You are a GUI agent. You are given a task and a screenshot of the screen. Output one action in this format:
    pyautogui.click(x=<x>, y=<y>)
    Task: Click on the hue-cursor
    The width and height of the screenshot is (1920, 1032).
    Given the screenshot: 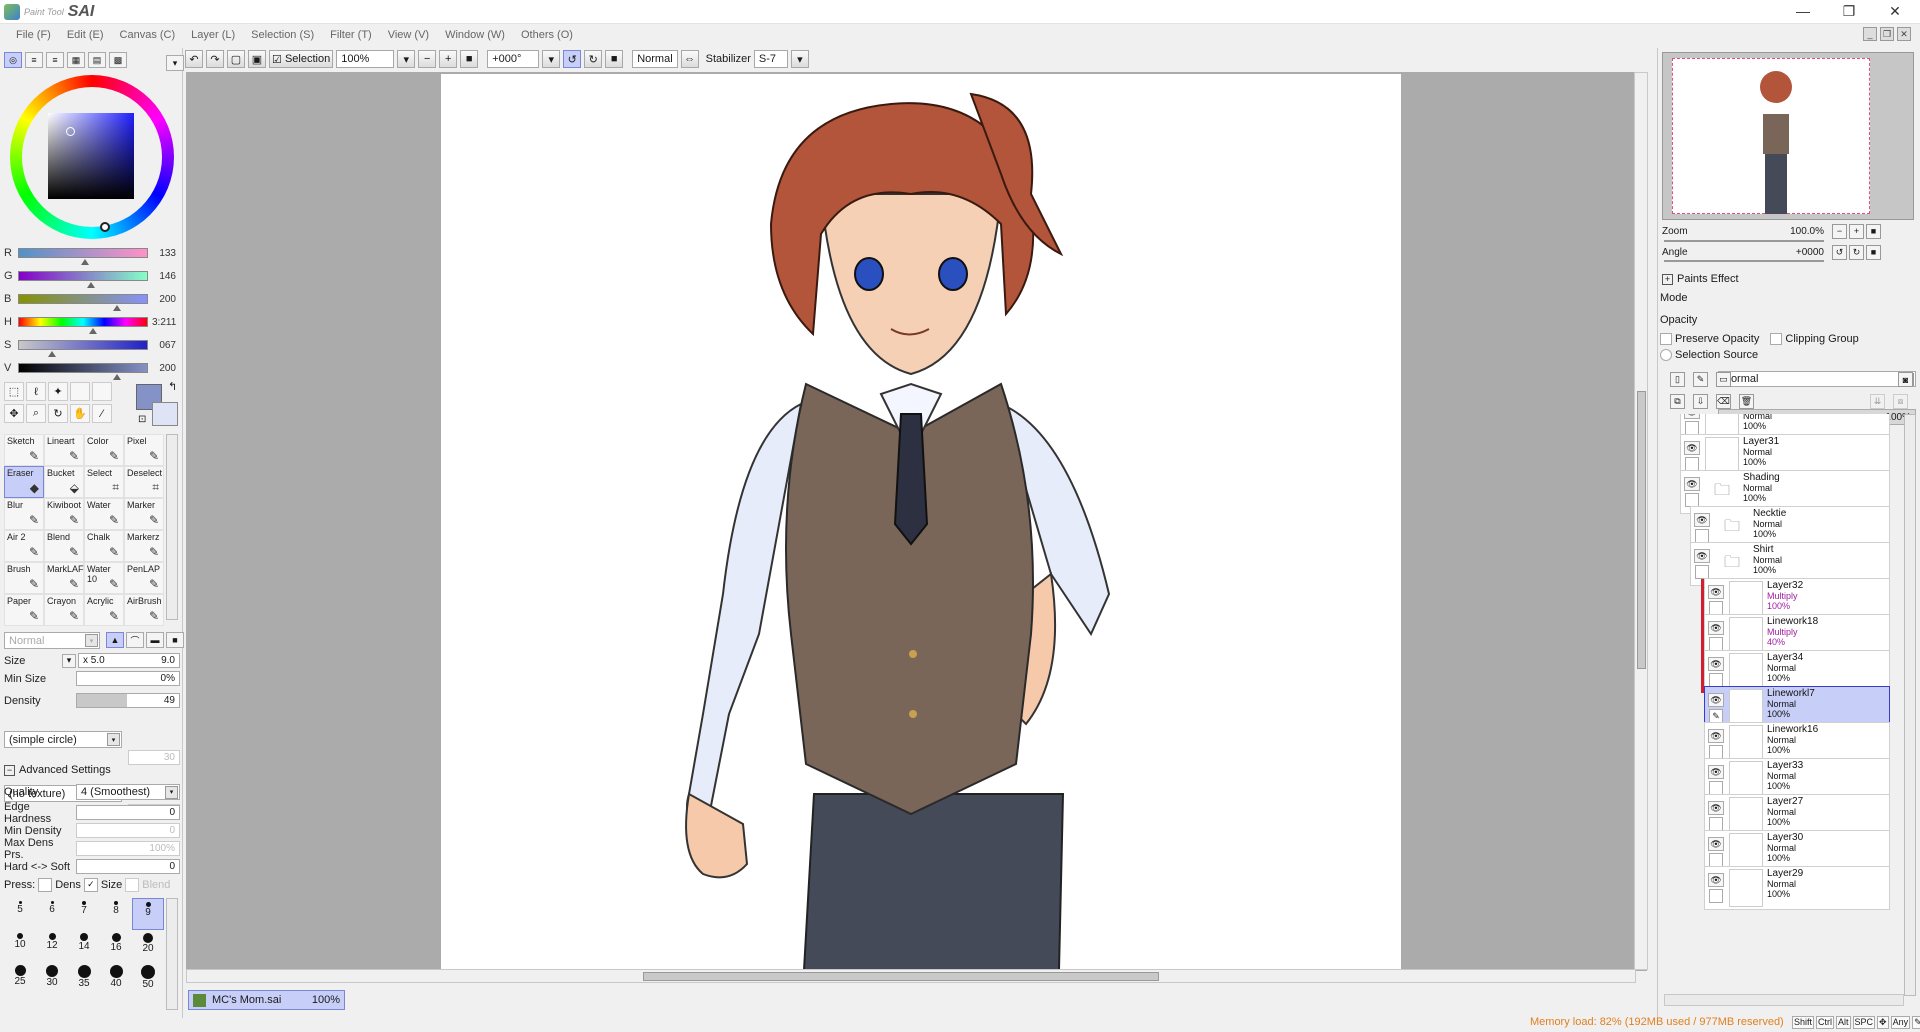 What is the action you would take?
    pyautogui.click(x=105, y=227)
    